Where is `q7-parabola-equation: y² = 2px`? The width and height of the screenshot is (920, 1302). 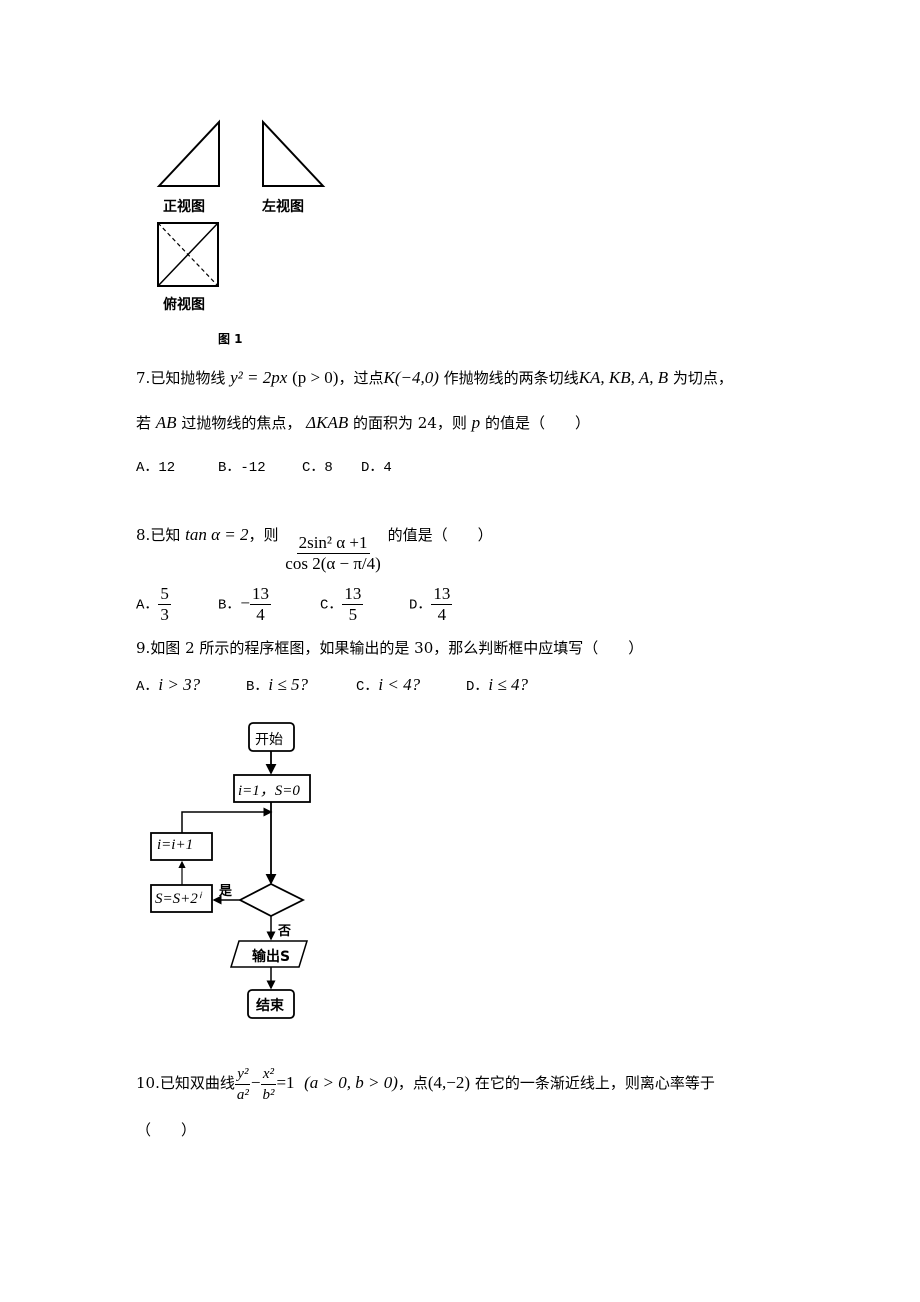
q7-parabola-equation: y² = 2px is located at coordinates (259, 377).